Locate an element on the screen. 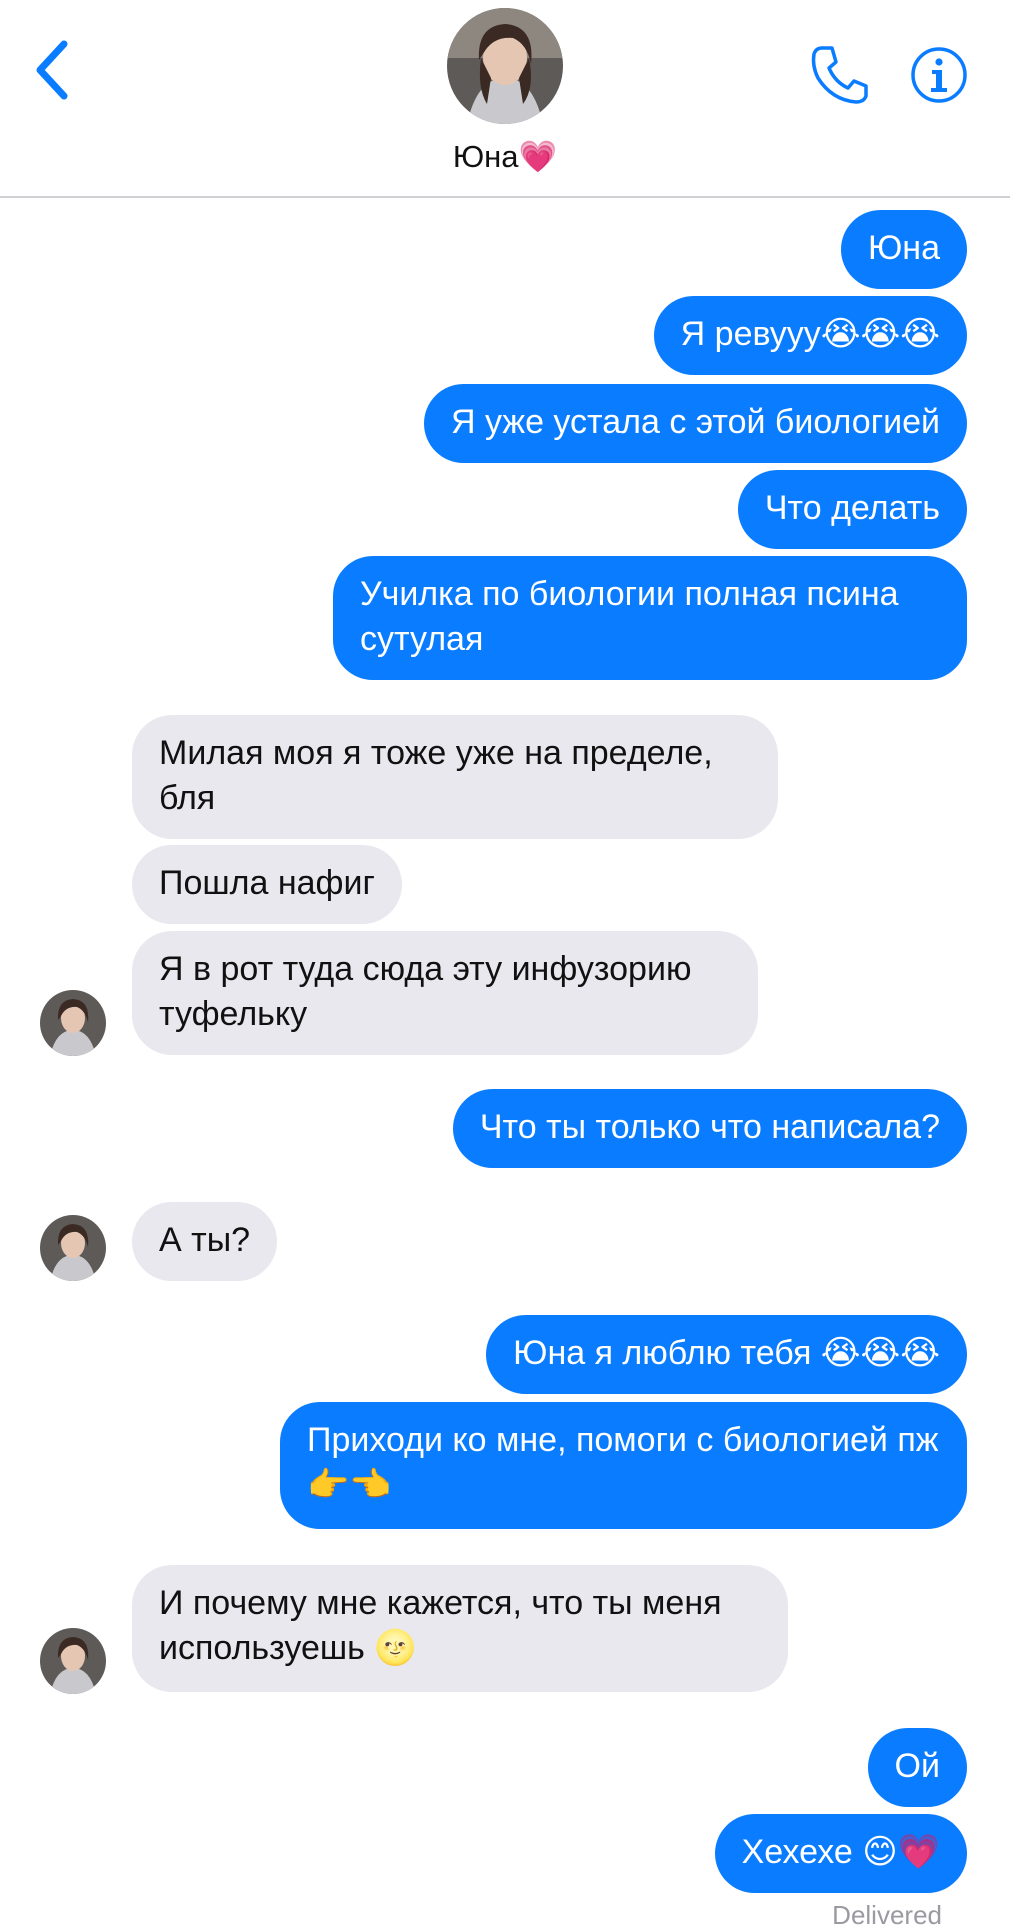  delivery-status: Delivered is located at coordinates (887, 1915).